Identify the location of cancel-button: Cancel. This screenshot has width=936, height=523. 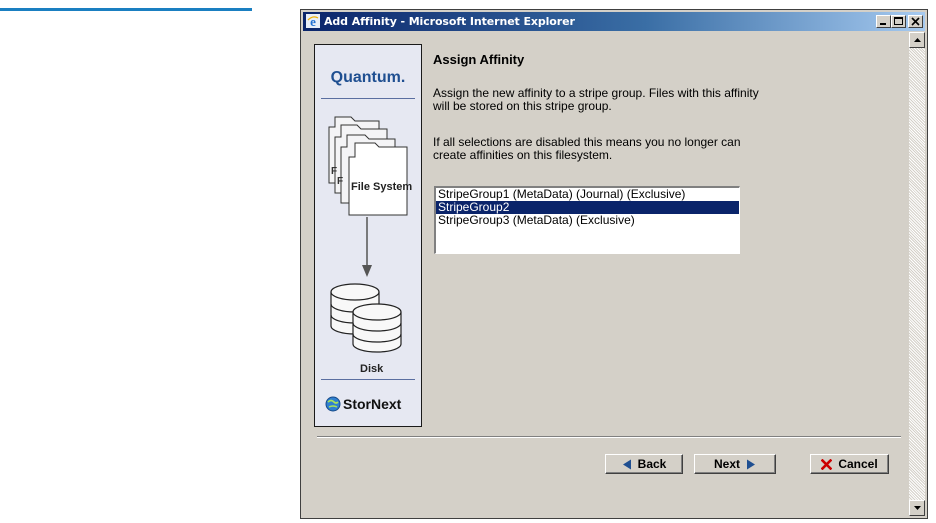
(849, 464).